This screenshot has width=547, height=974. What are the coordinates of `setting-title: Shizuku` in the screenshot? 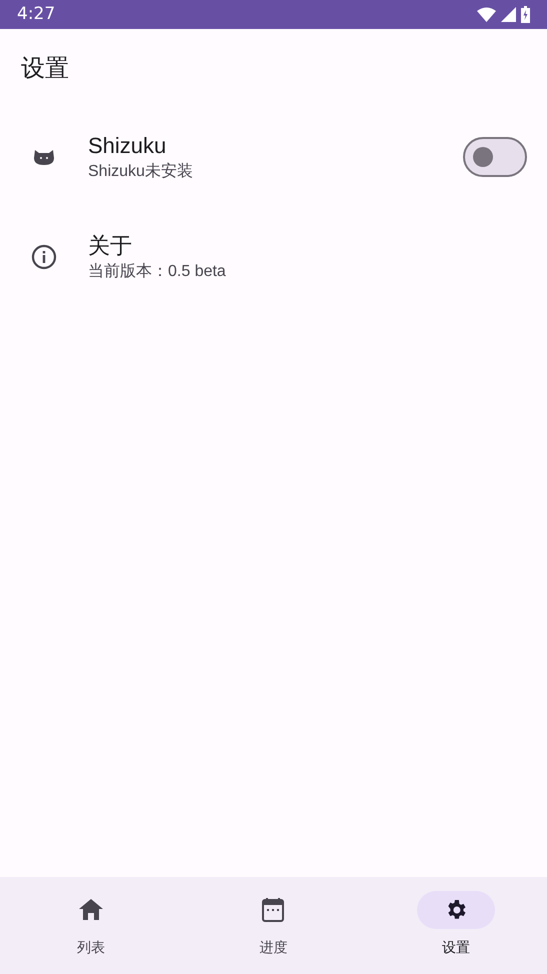 It's located at (128, 146).